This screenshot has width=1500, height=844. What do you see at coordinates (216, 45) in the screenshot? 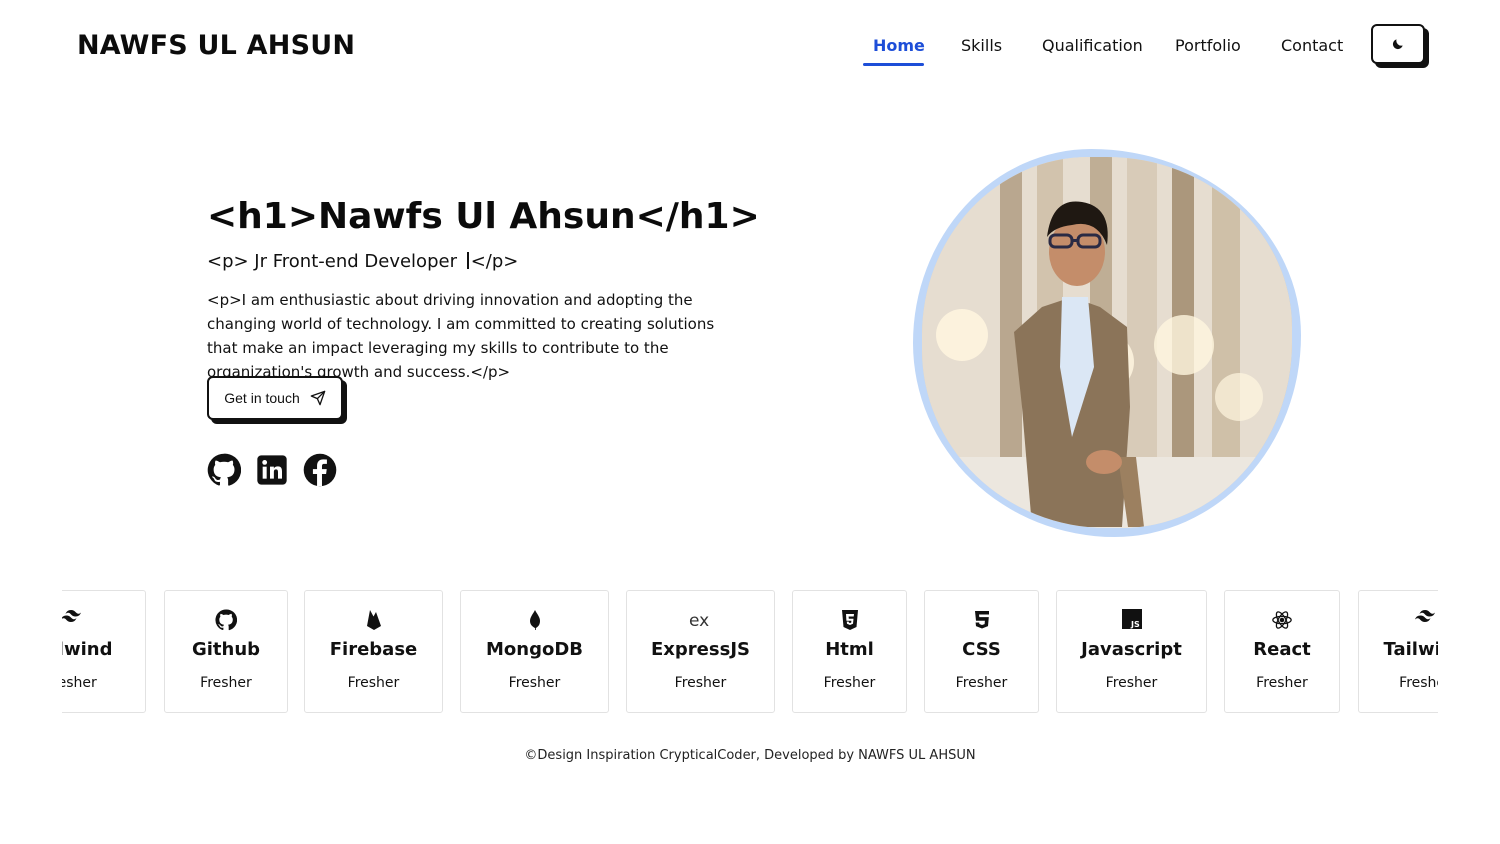
I see `brand-logo: NAWFS UL AHSUN` at bounding box center [216, 45].